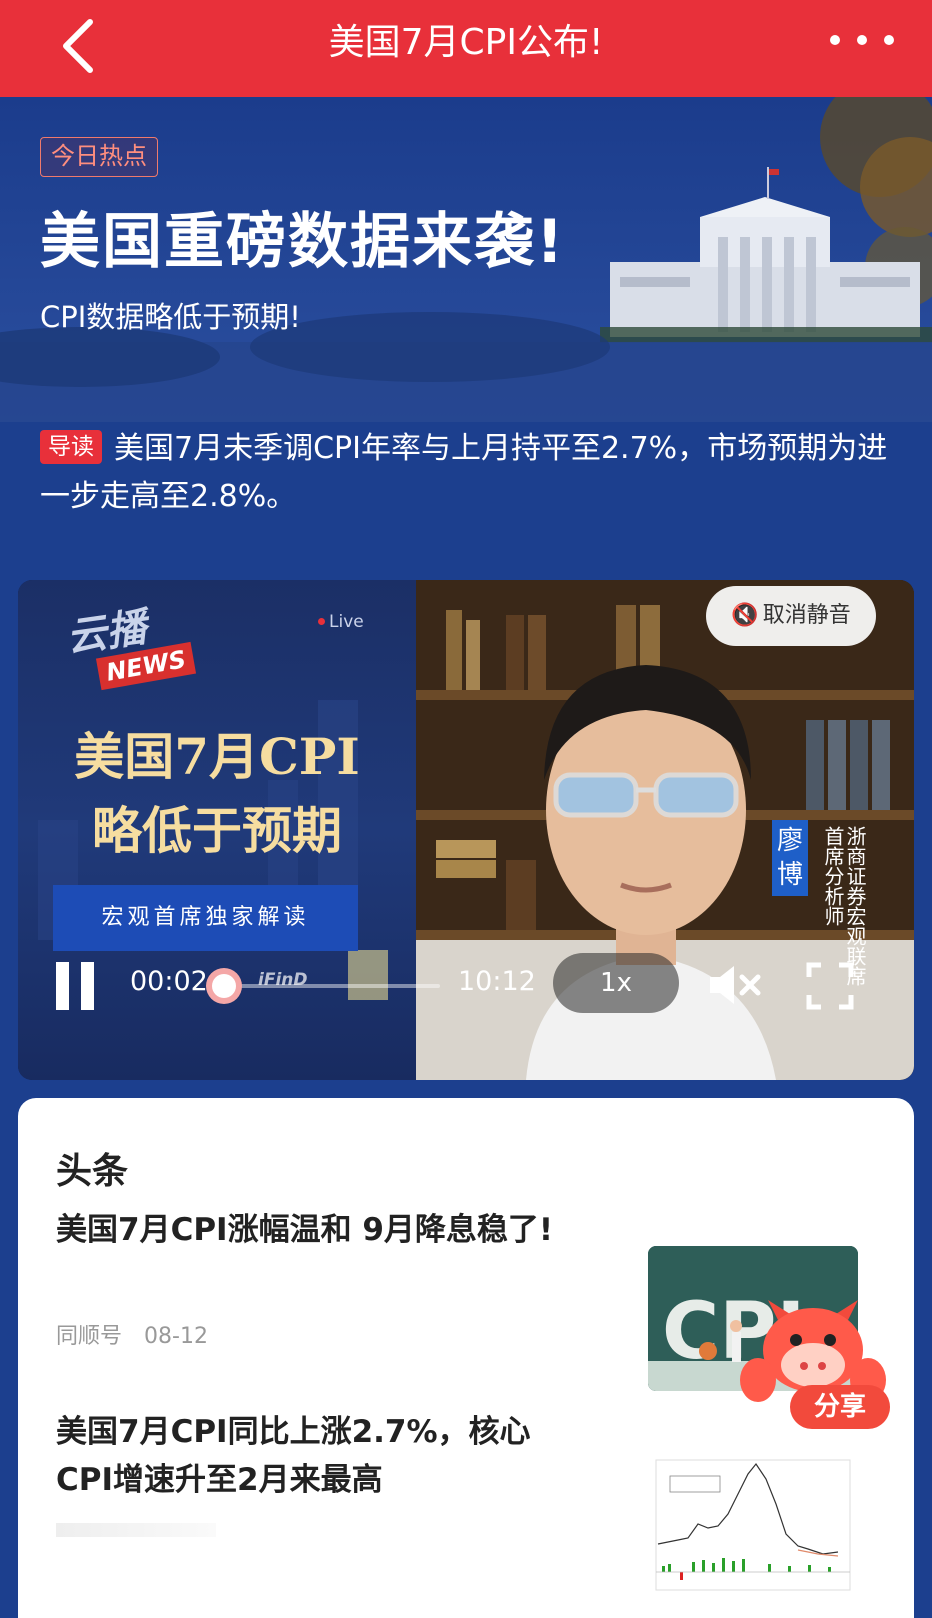  I want to click on news-meta-placeholder, so click(136, 1530).